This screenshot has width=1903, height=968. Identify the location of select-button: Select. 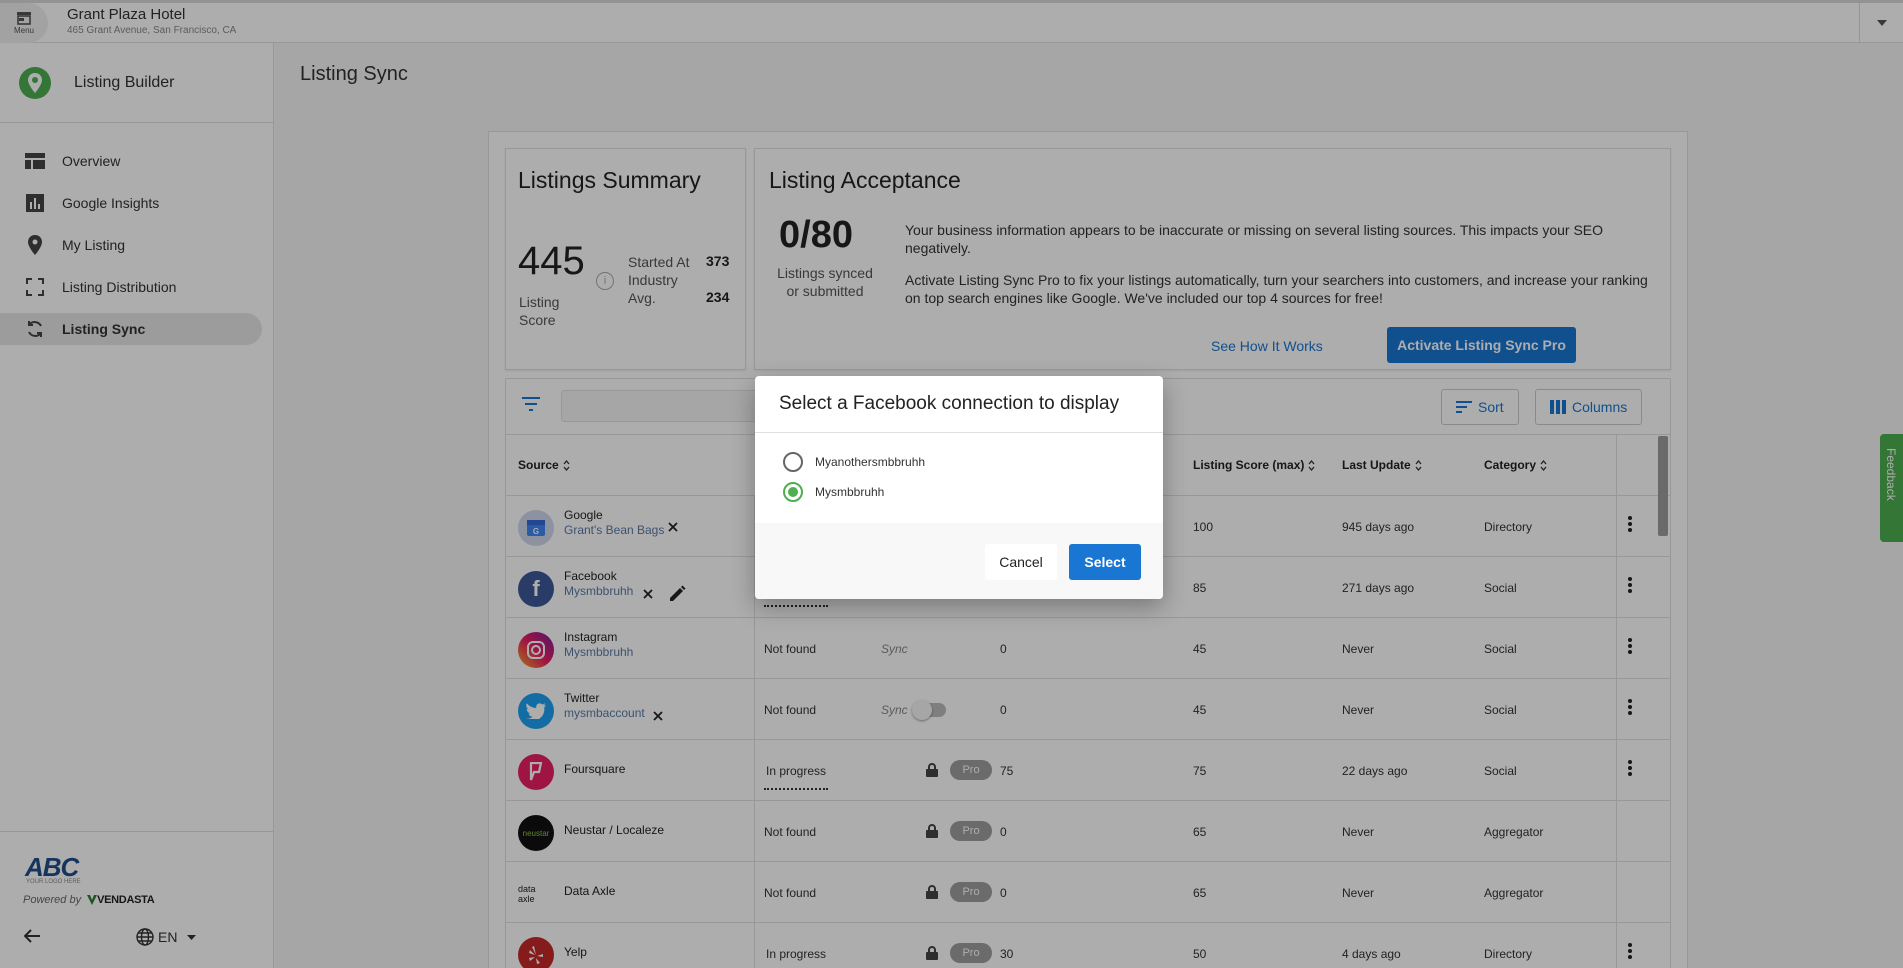
(1105, 562).